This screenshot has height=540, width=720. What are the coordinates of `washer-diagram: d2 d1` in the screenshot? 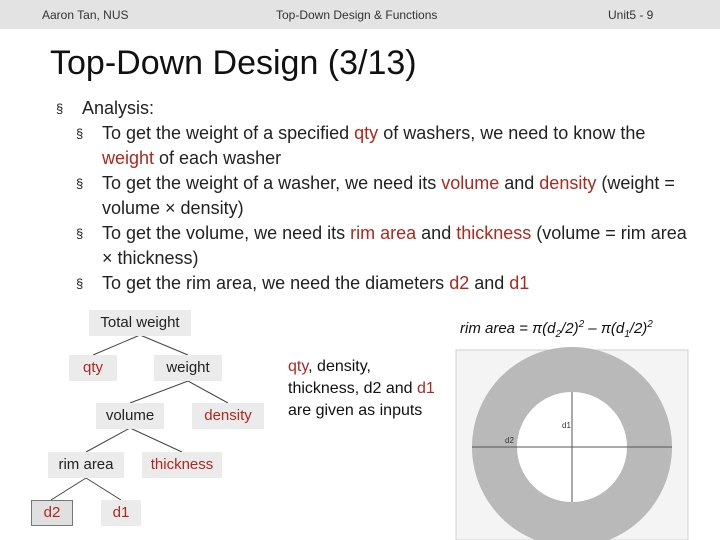 It's located at (572, 443).